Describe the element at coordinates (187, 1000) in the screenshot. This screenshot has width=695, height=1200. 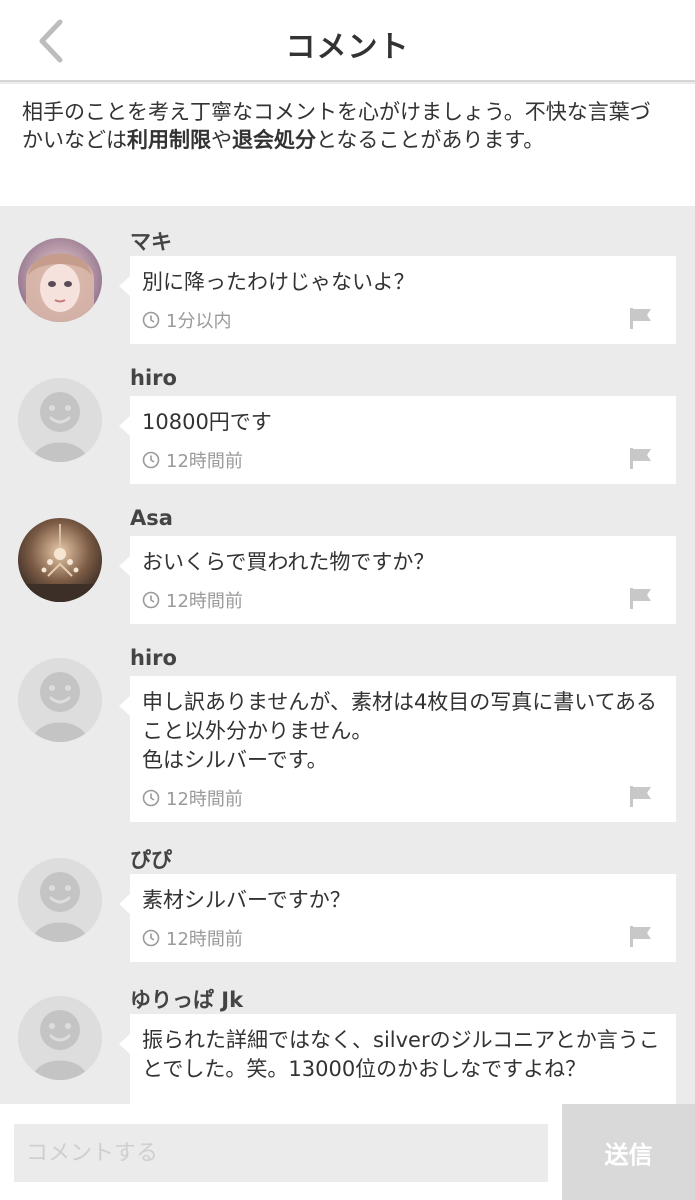
I see `comment-username: ゆりっぱ Jk` at that location.